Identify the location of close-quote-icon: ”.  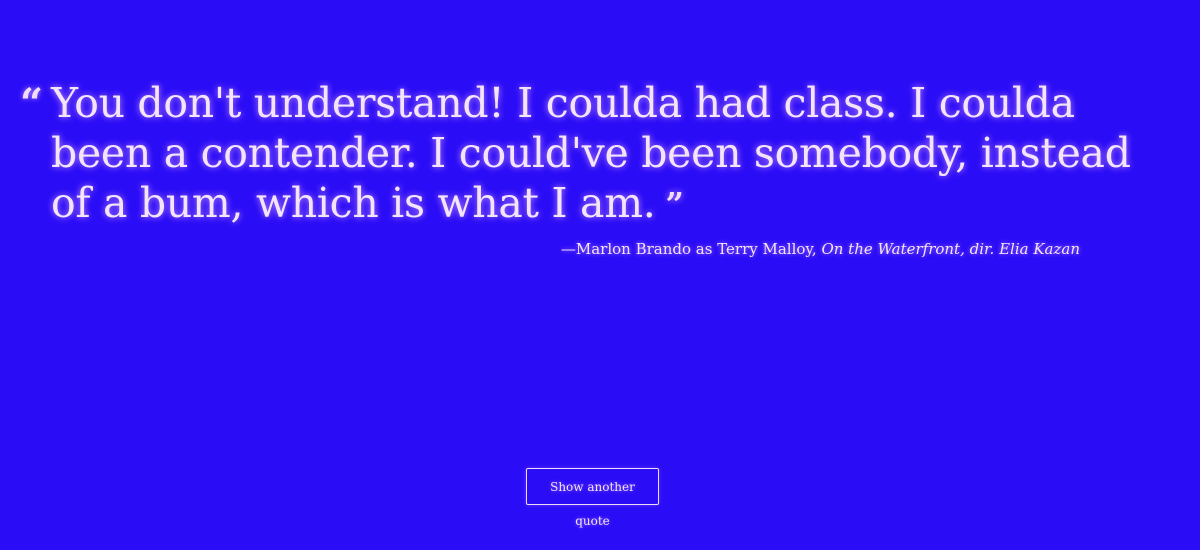
(674, 204).